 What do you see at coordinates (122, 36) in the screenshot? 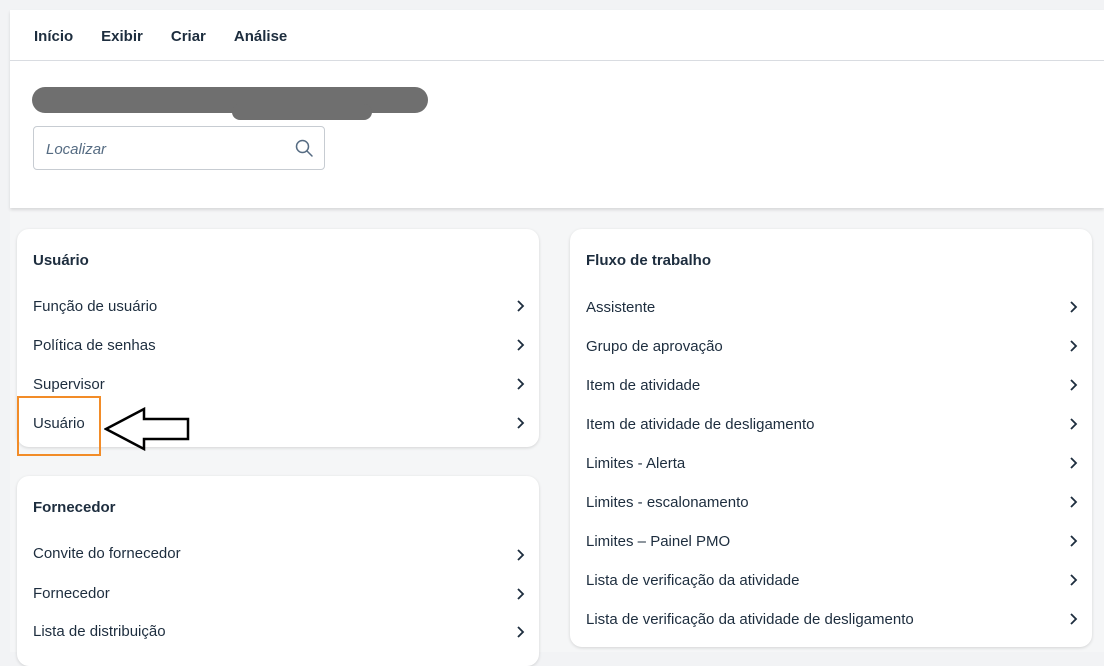
I see `menu-exibir: Exibir` at bounding box center [122, 36].